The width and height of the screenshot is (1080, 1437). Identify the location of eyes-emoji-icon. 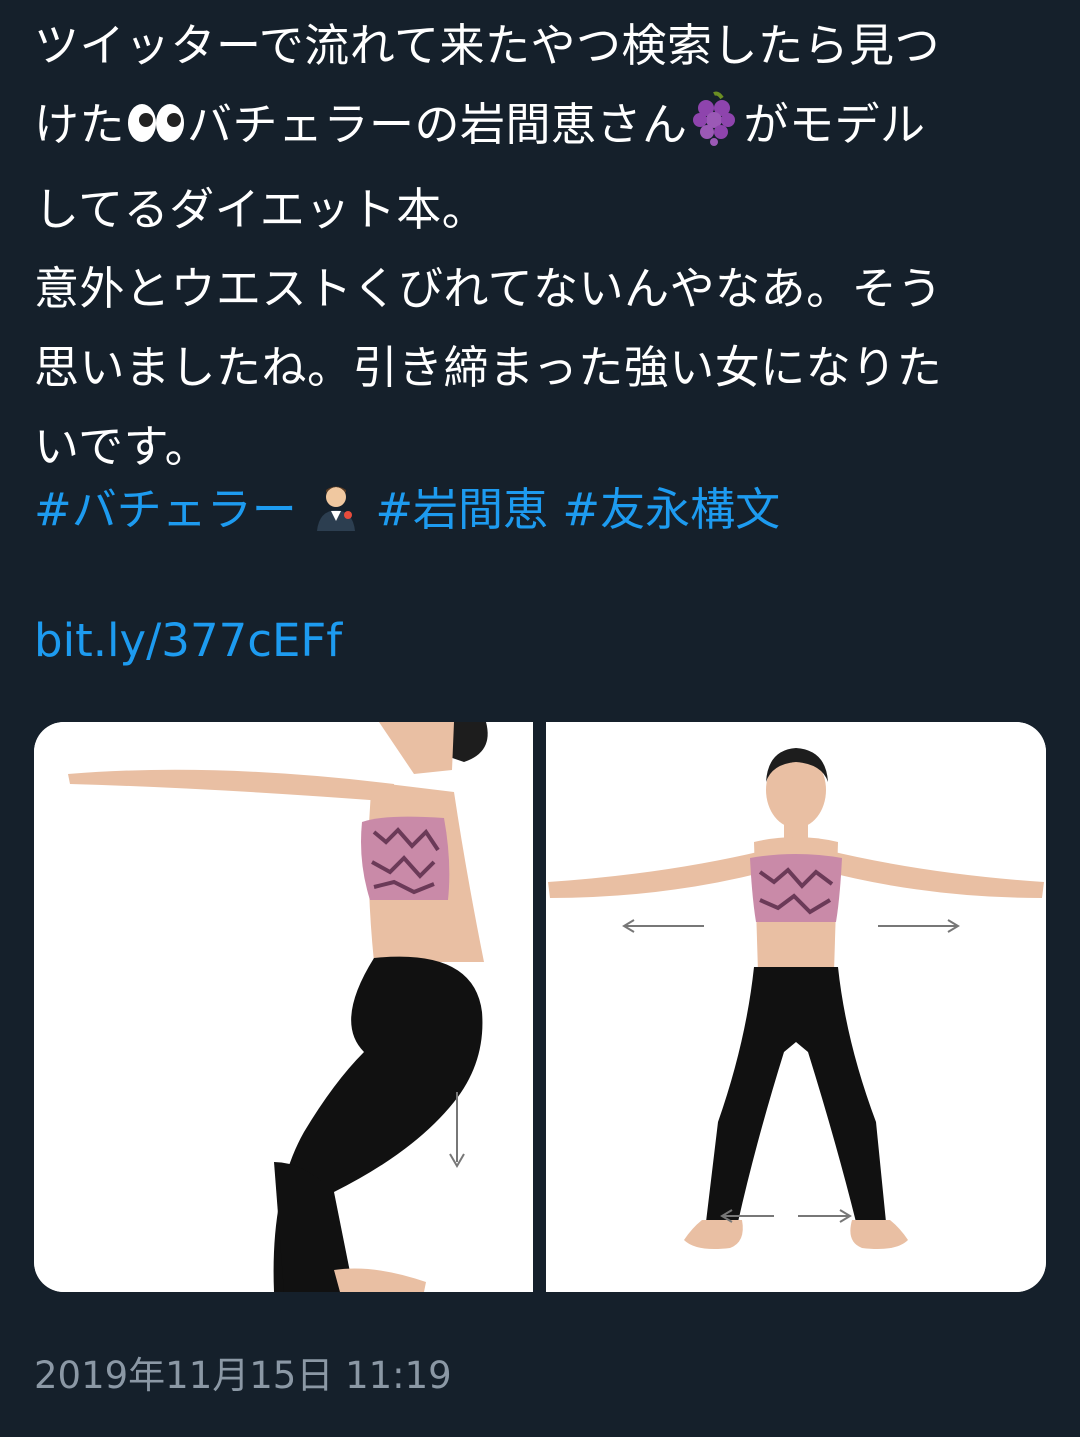
(156, 130).